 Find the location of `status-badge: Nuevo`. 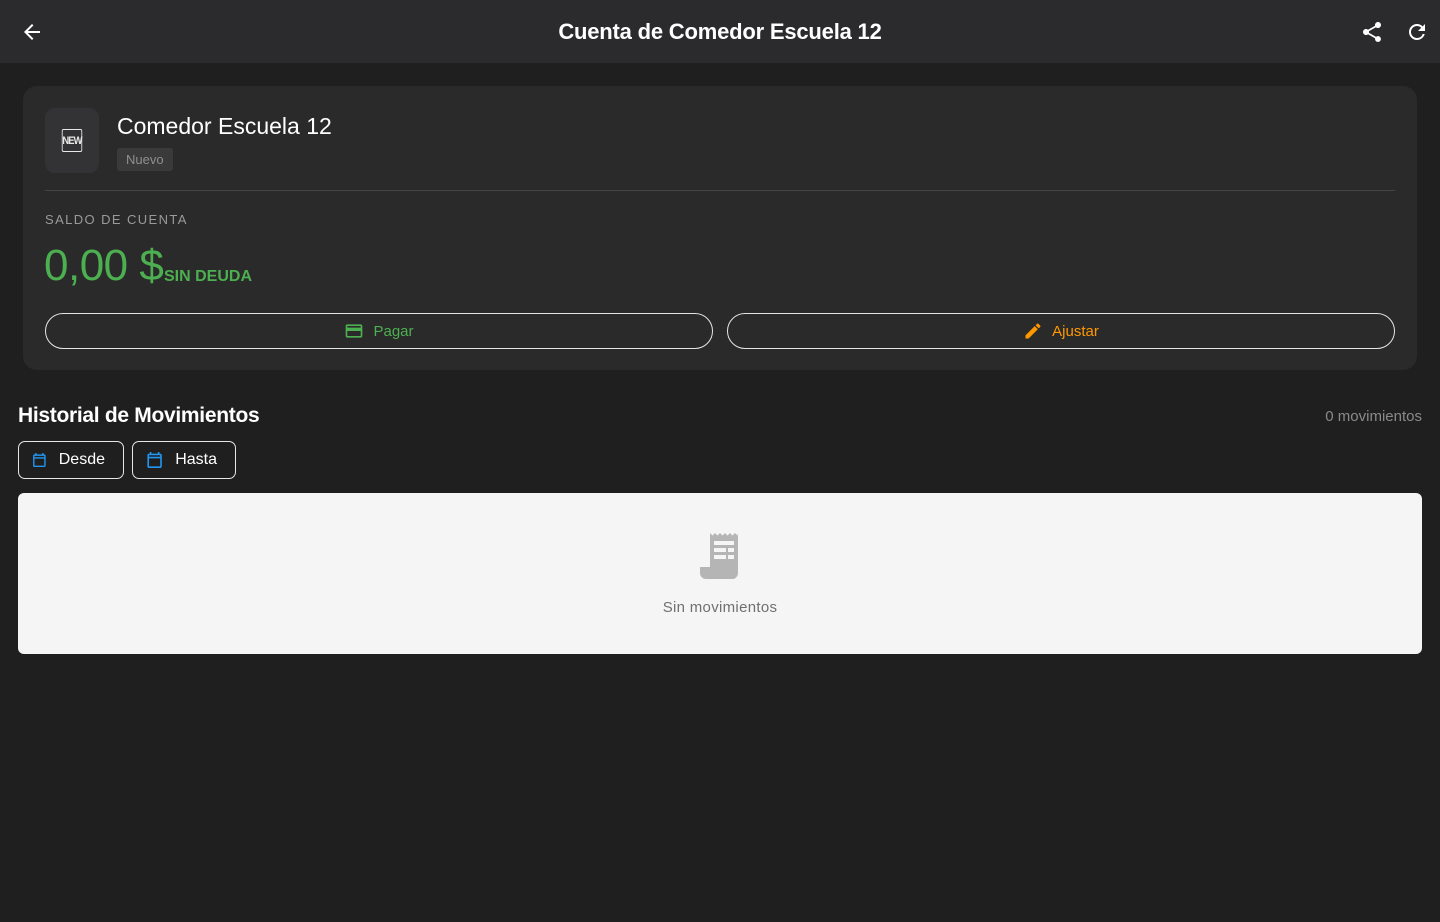

status-badge: Nuevo is located at coordinates (145, 159).